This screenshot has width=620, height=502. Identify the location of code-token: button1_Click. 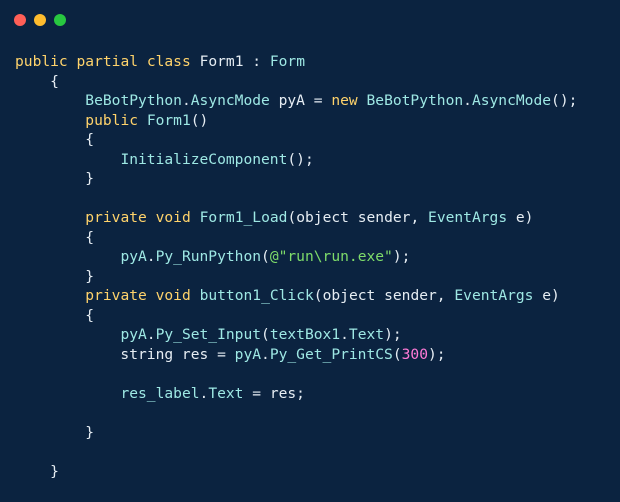
(256, 295).